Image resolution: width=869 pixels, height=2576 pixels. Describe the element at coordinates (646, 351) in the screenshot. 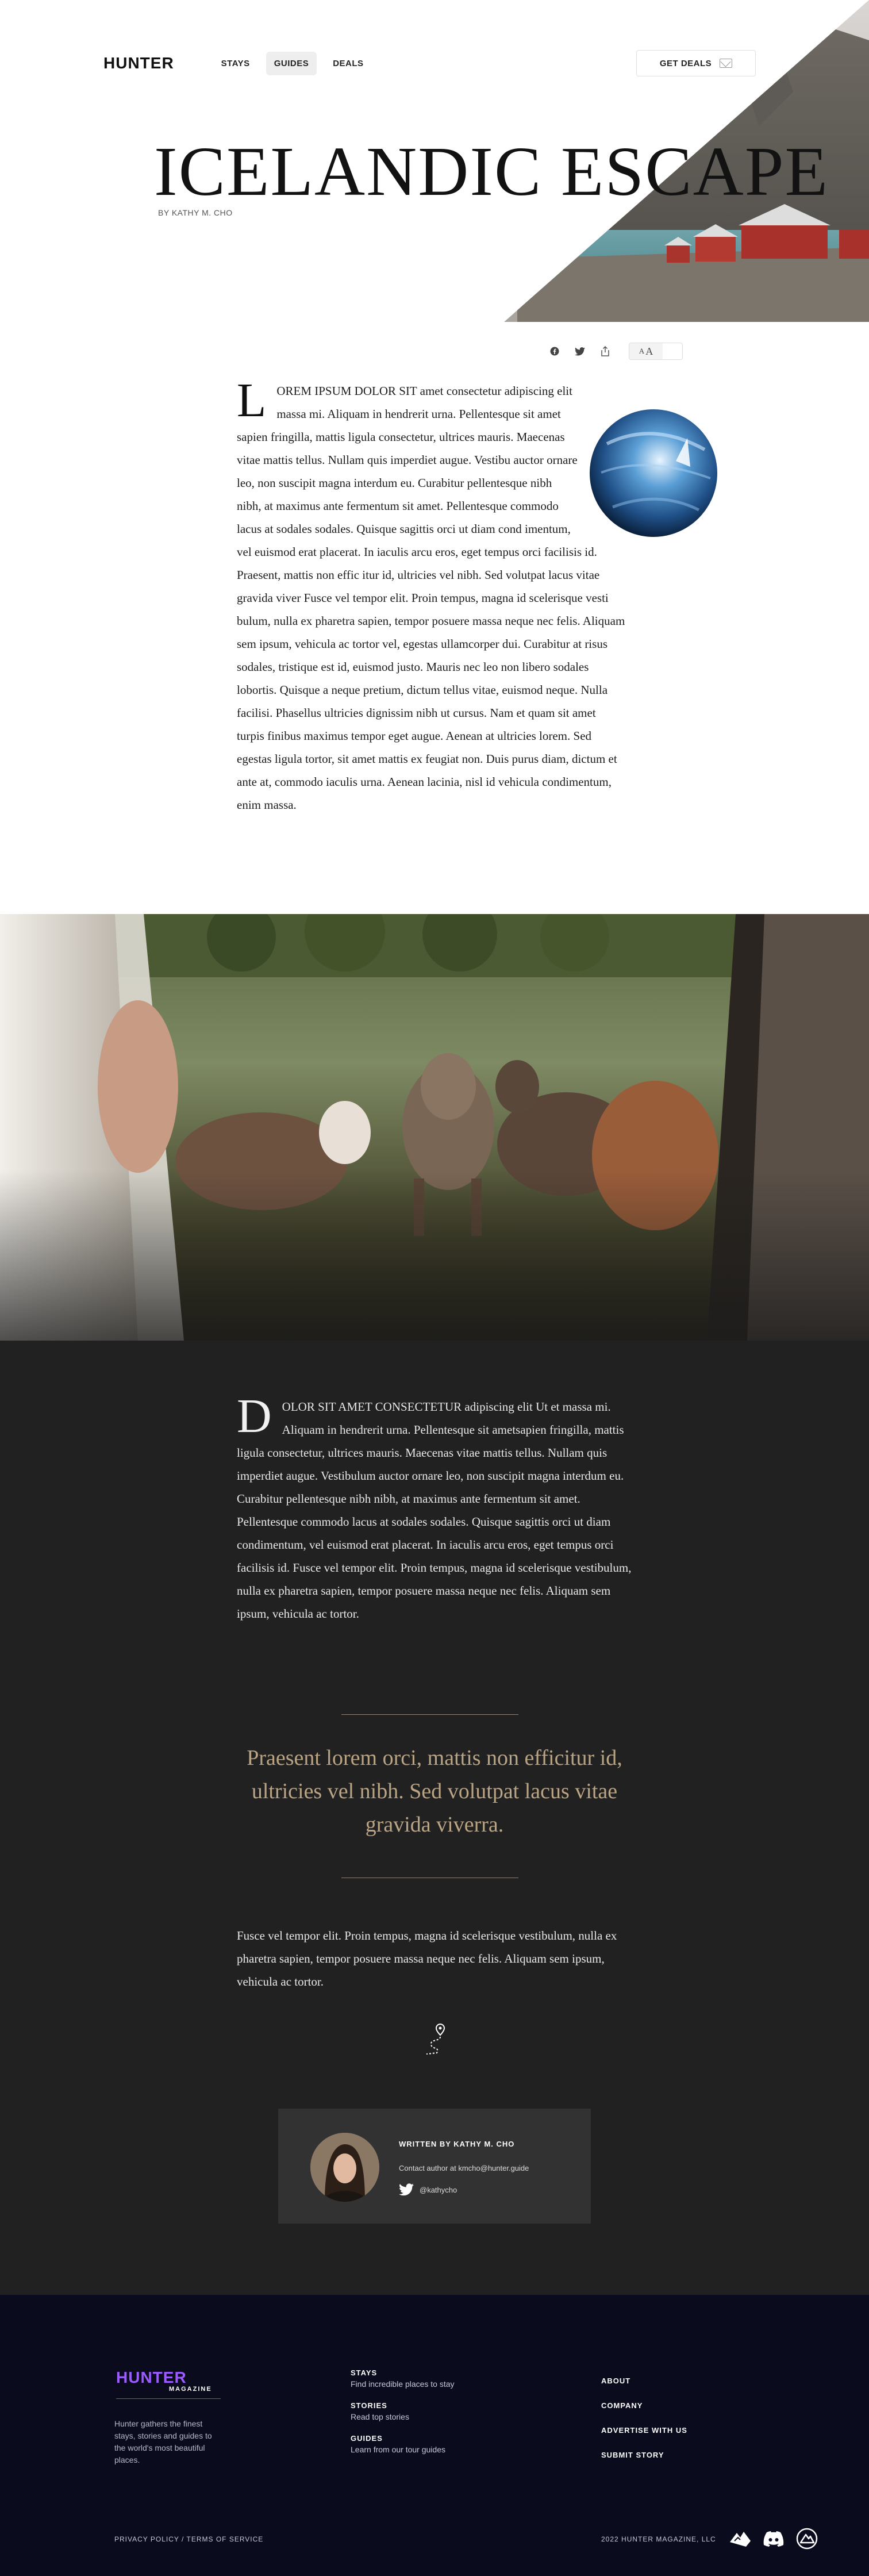

I see `font-size-button: AA` at that location.